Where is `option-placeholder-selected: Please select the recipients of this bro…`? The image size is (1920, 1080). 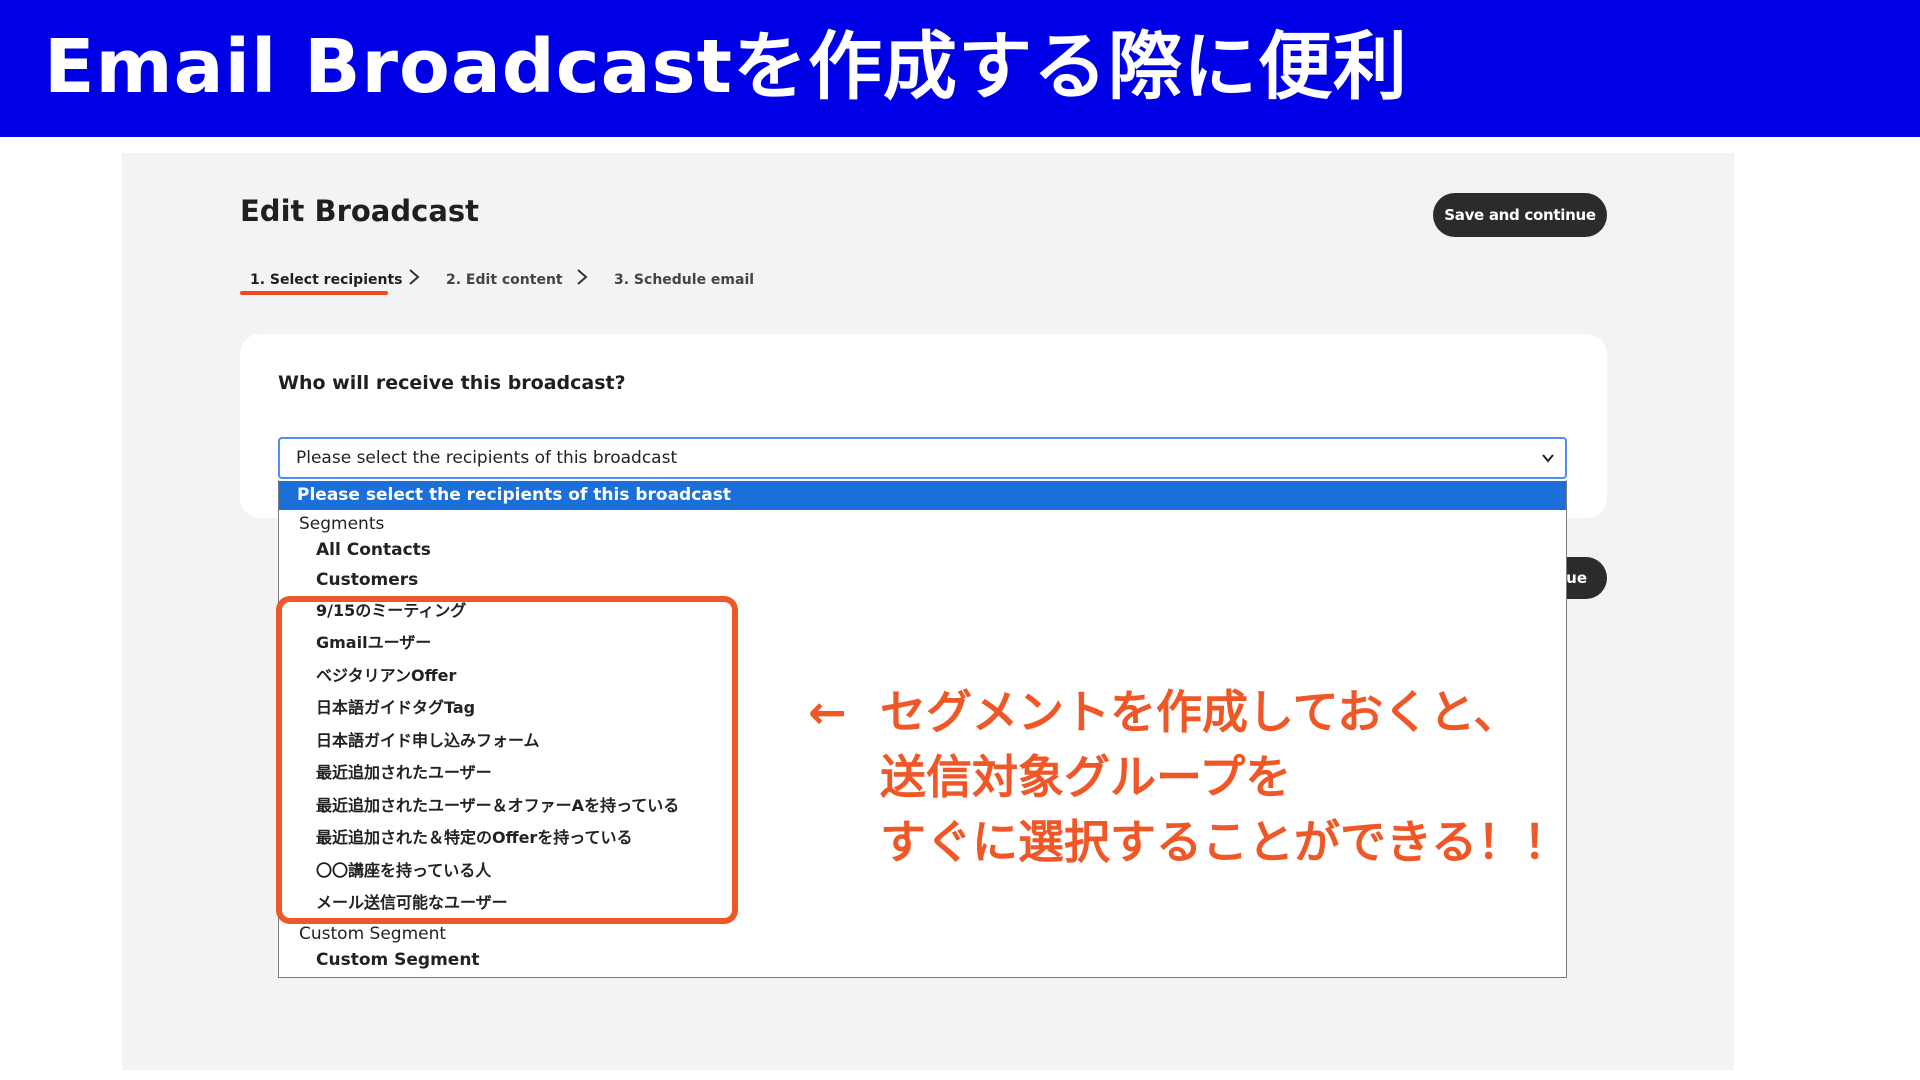 option-placeholder-selected: Please select the recipients of this bro… is located at coordinates (922, 495).